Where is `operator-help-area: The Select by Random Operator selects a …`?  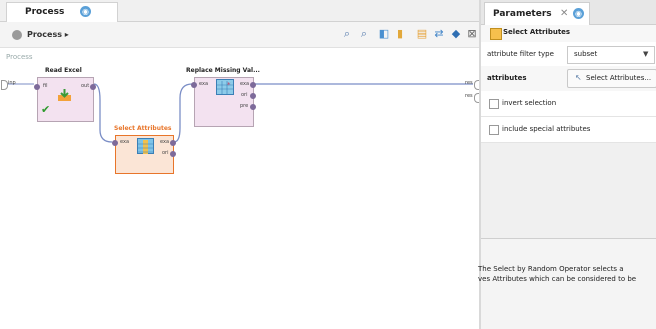
operator-help-area: The Select by Random Operator selects a … is located at coordinates (567, 284).